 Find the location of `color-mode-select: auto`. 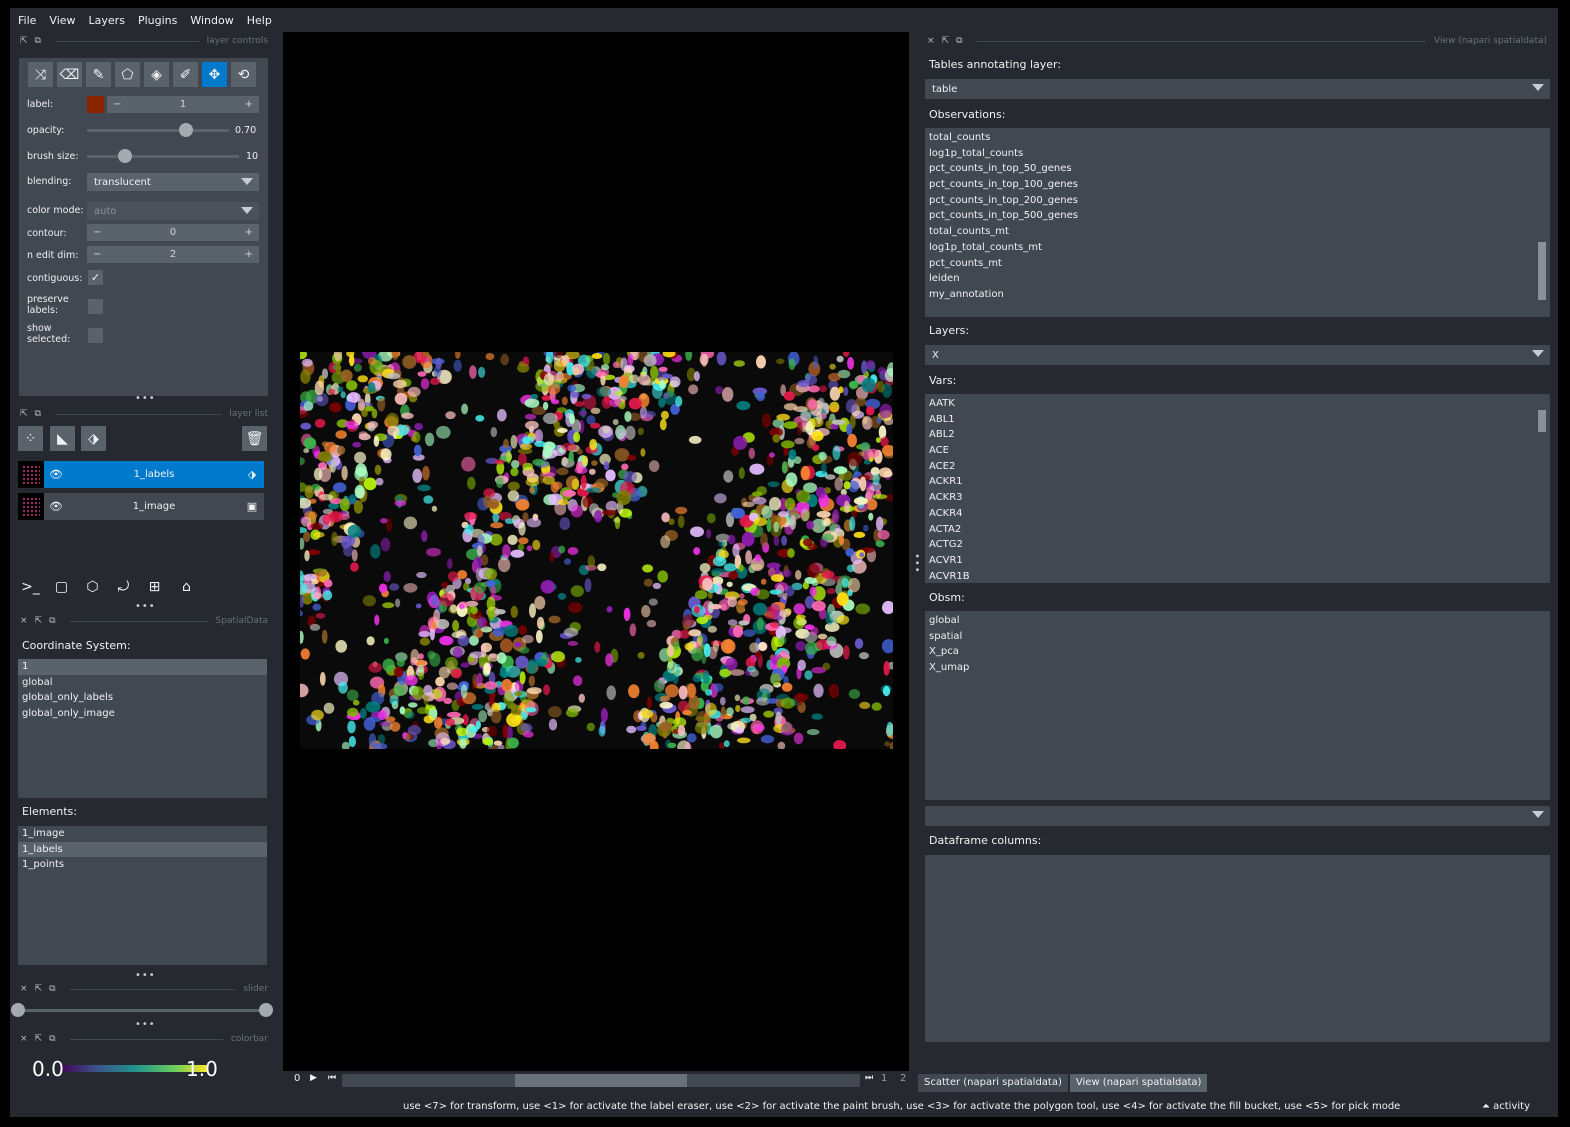

color-mode-select: auto is located at coordinates (173, 211).